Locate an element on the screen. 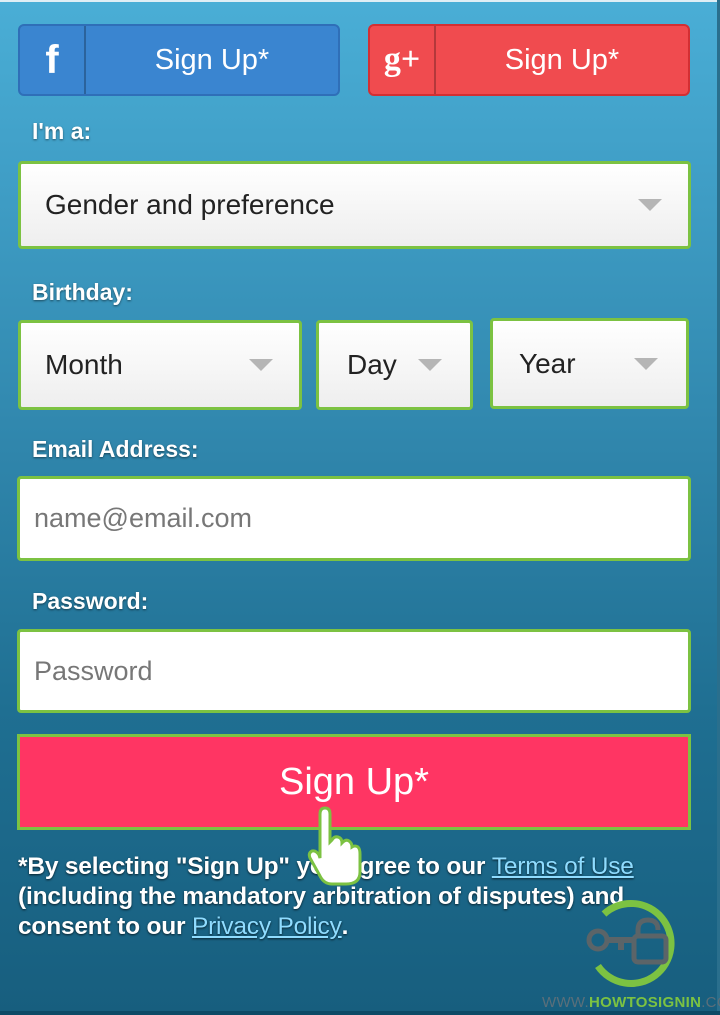  day-select: Day is located at coordinates (394, 365).